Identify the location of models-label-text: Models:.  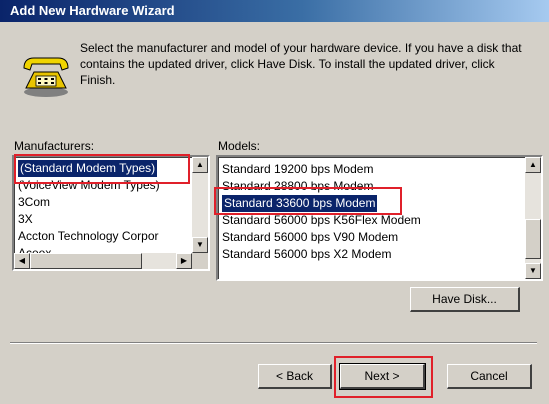
(239, 146).